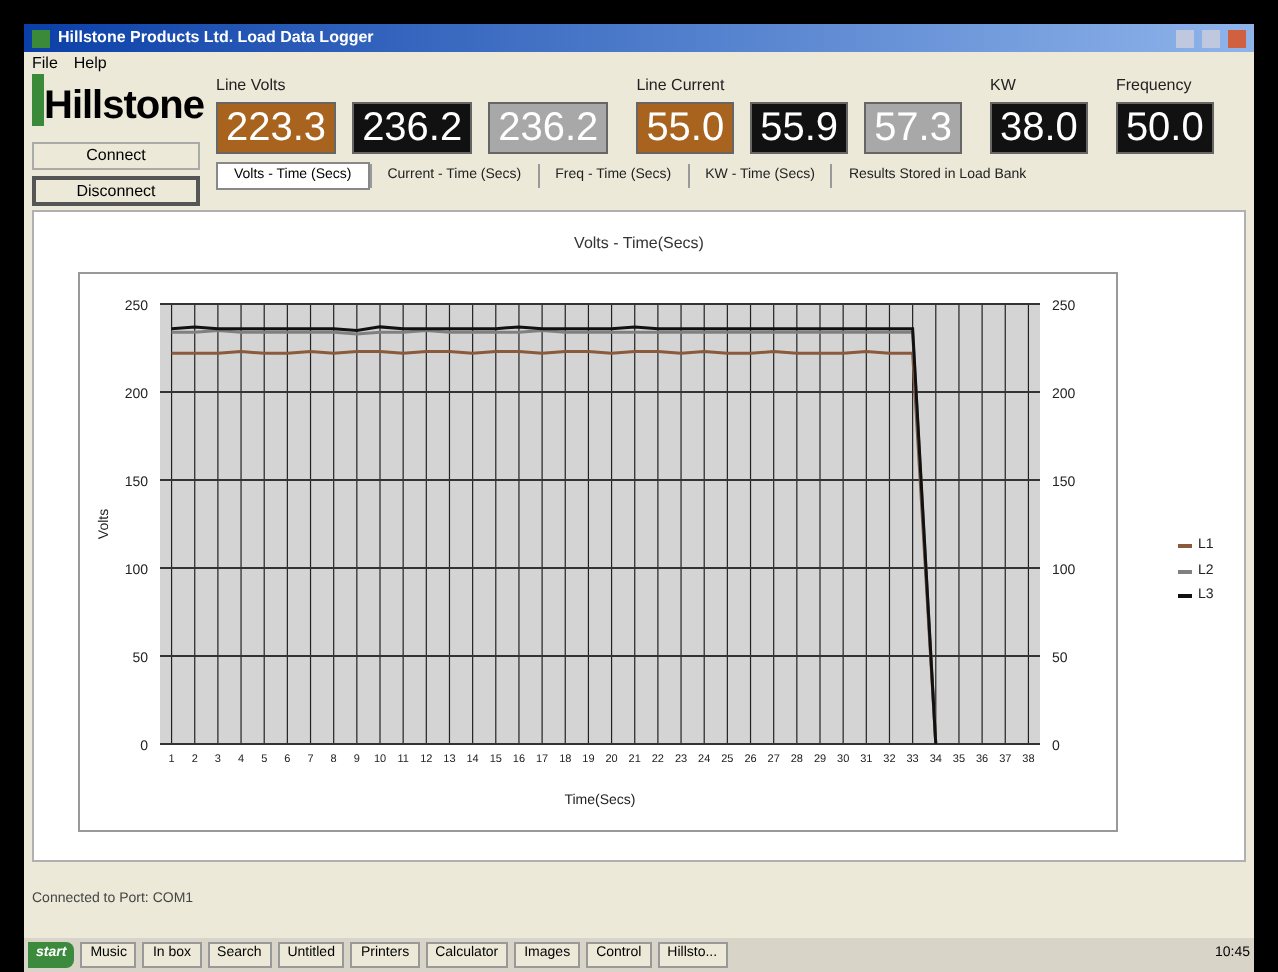 This screenshot has width=1278, height=972. What do you see at coordinates (1211, 38) in the screenshot?
I see `maximize-button` at bounding box center [1211, 38].